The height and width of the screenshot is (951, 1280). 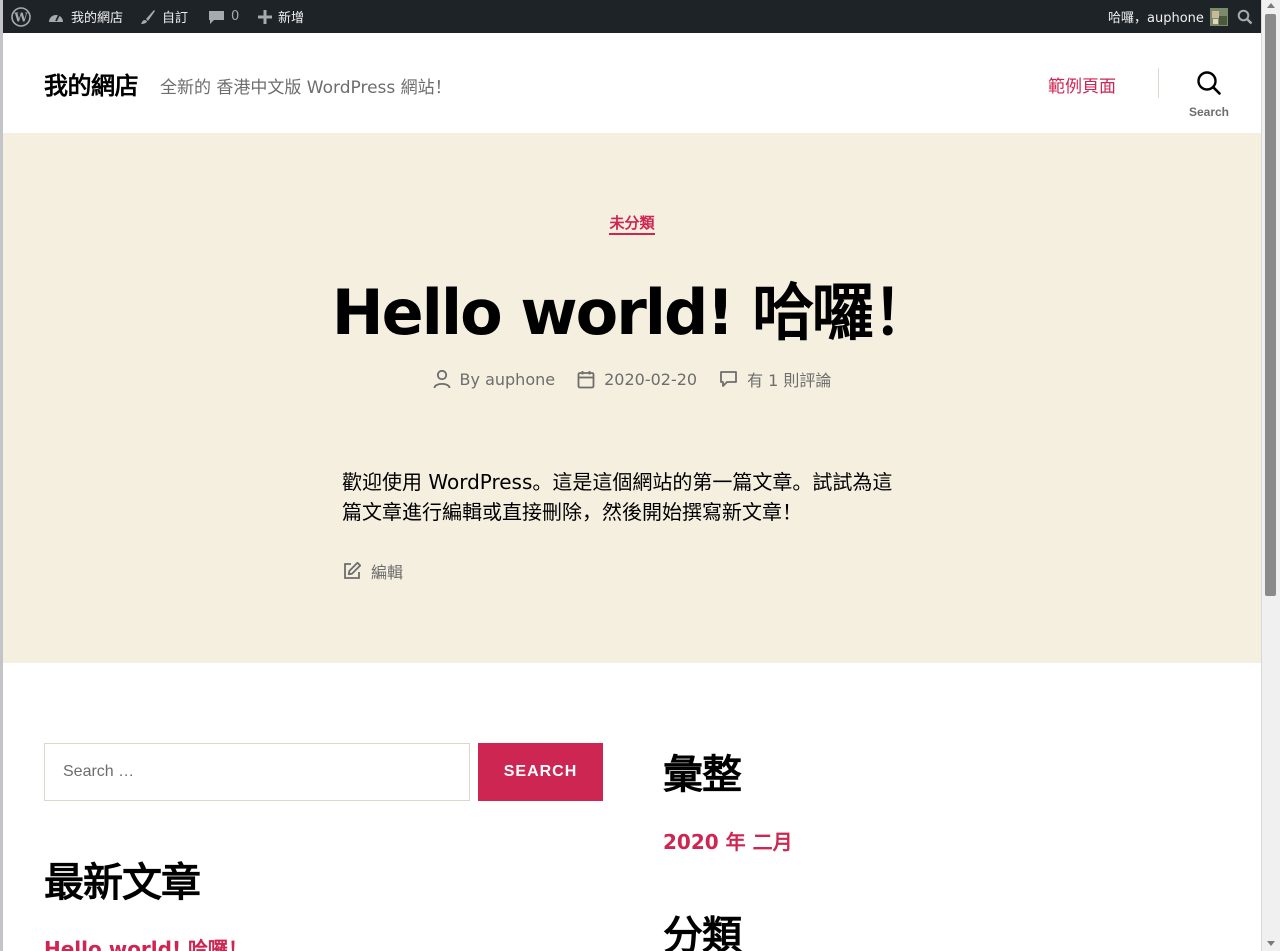 What do you see at coordinates (702, 775) in the screenshot?
I see `archives-title: 彙整` at bounding box center [702, 775].